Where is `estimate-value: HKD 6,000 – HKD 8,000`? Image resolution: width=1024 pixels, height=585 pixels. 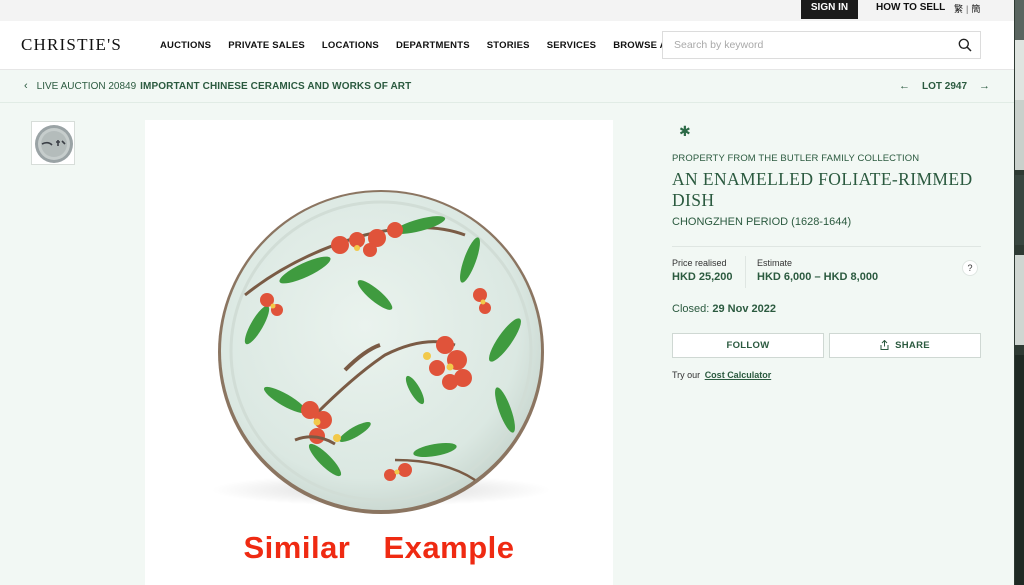 estimate-value: HKD 6,000 – HKD 8,000 is located at coordinates (818, 277).